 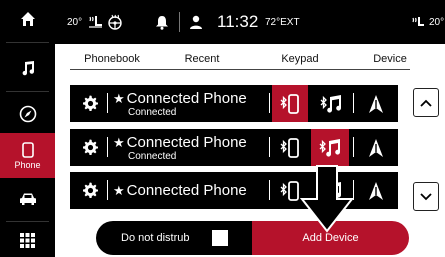 I want to click on bell-icon, so click(x=162, y=22).